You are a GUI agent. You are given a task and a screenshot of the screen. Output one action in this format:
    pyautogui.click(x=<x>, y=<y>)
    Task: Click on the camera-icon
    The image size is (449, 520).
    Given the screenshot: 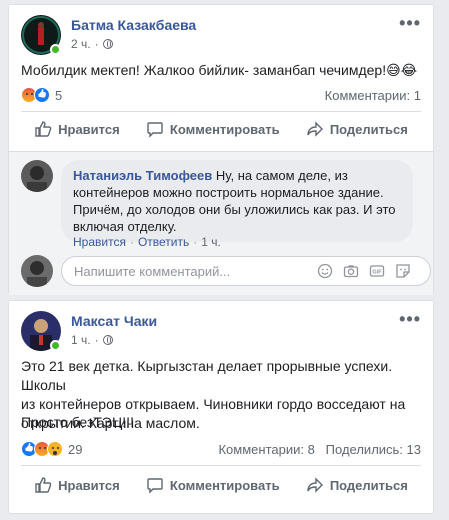 What is the action you would take?
    pyautogui.click(x=351, y=271)
    